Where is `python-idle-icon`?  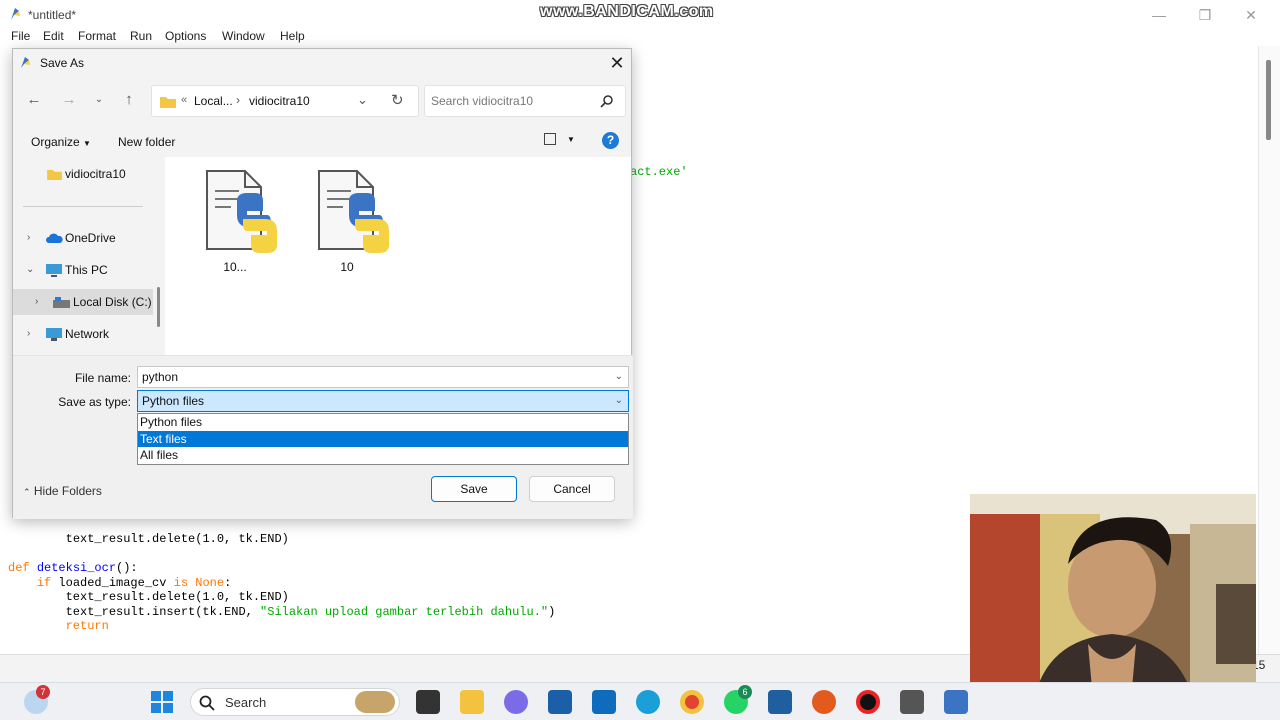
python-idle-icon is located at coordinates (956, 702).